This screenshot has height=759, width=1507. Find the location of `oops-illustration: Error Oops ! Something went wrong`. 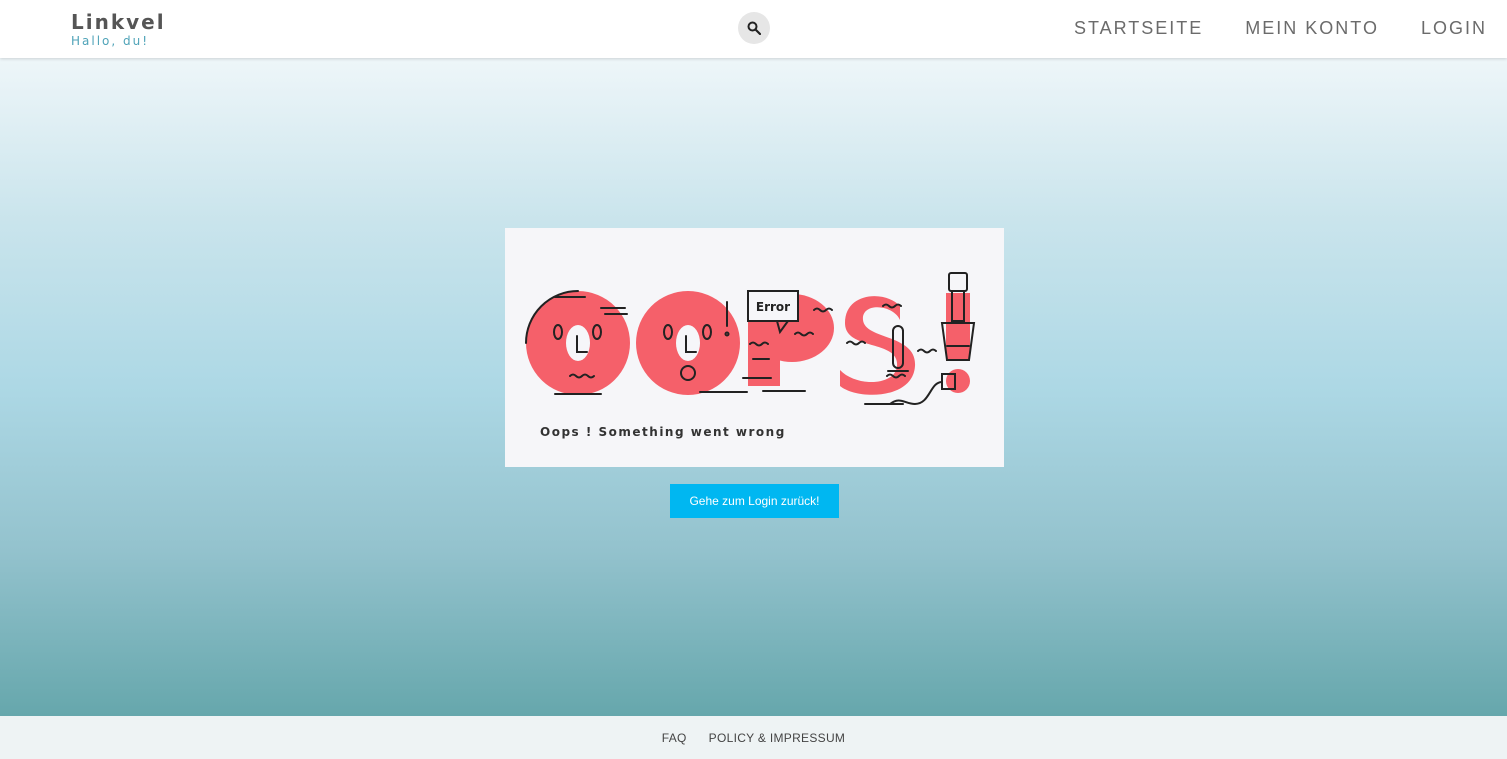

oops-illustration: Error Oops ! Something went wrong is located at coordinates (754, 347).